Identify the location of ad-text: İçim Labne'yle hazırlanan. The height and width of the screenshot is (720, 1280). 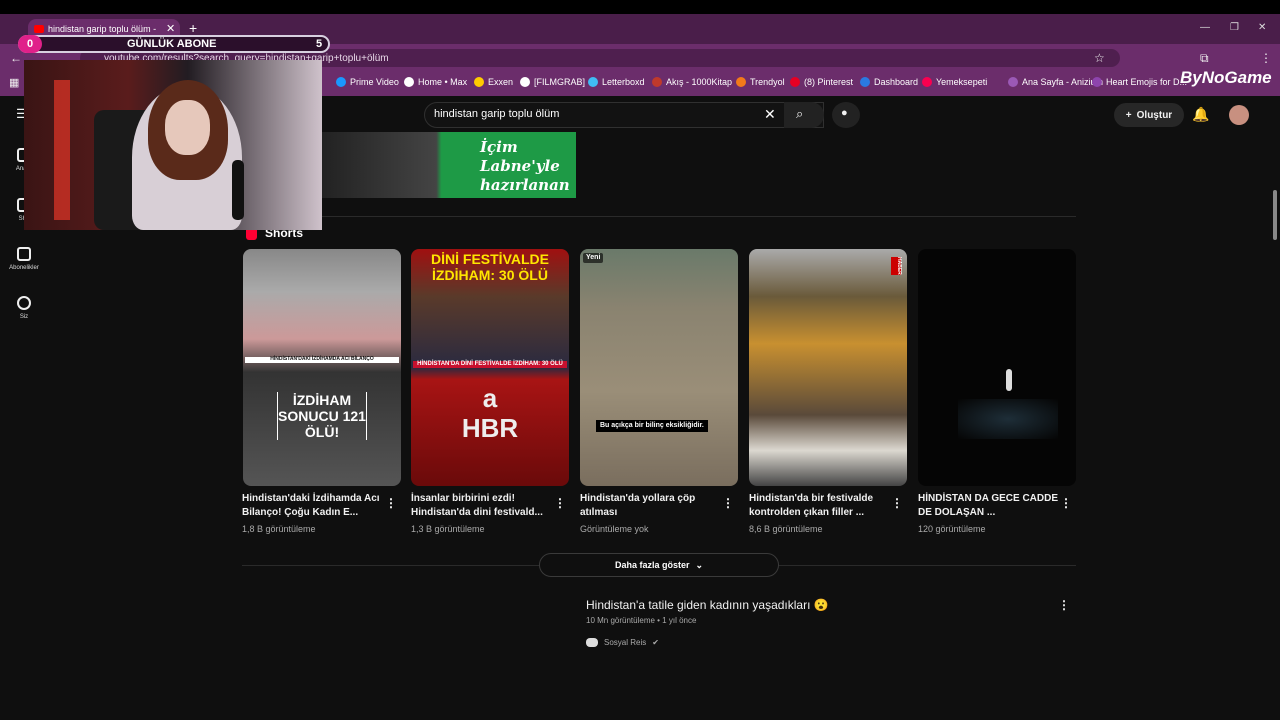
(525, 166).